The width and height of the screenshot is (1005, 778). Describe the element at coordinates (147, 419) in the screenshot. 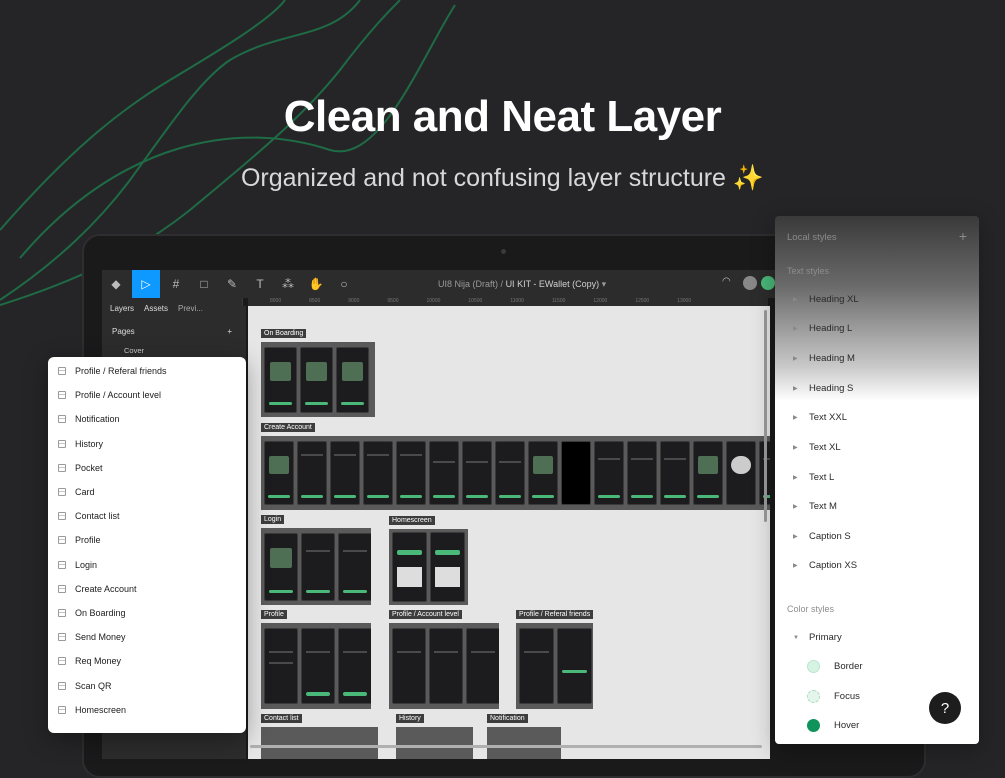

I see `page-item: Notification` at that location.